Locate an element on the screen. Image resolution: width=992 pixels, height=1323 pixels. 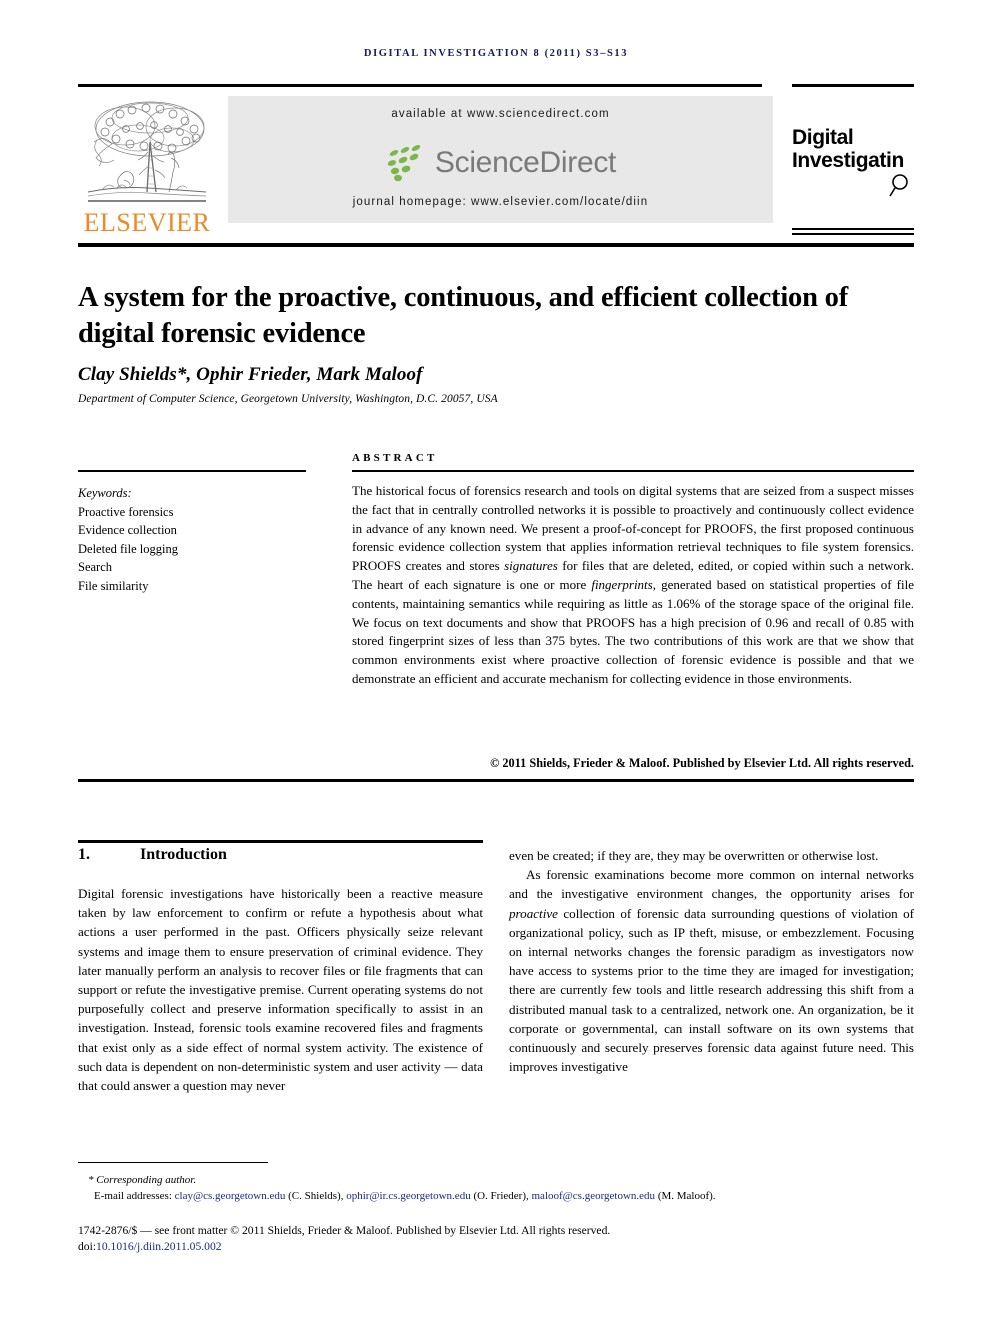
available-at-text: available at www.sciencedirect.com is located at coordinates (500, 114).